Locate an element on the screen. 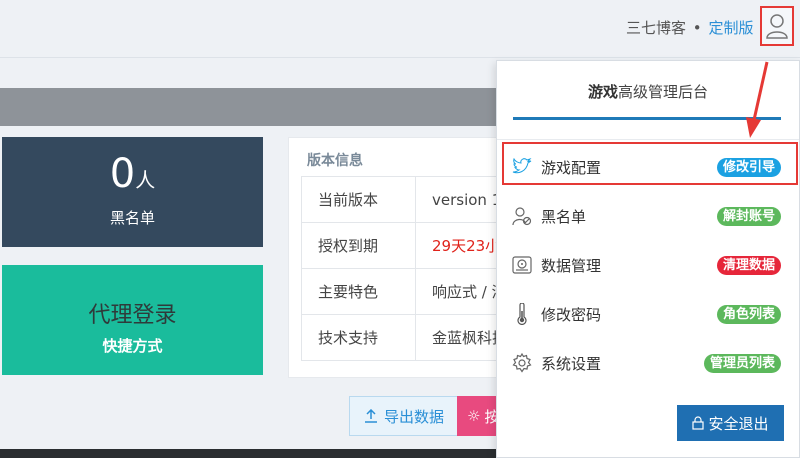 The height and width of the screenshot is (458, 800). row-key: 主要特色 is located at coordinates (358, 291).